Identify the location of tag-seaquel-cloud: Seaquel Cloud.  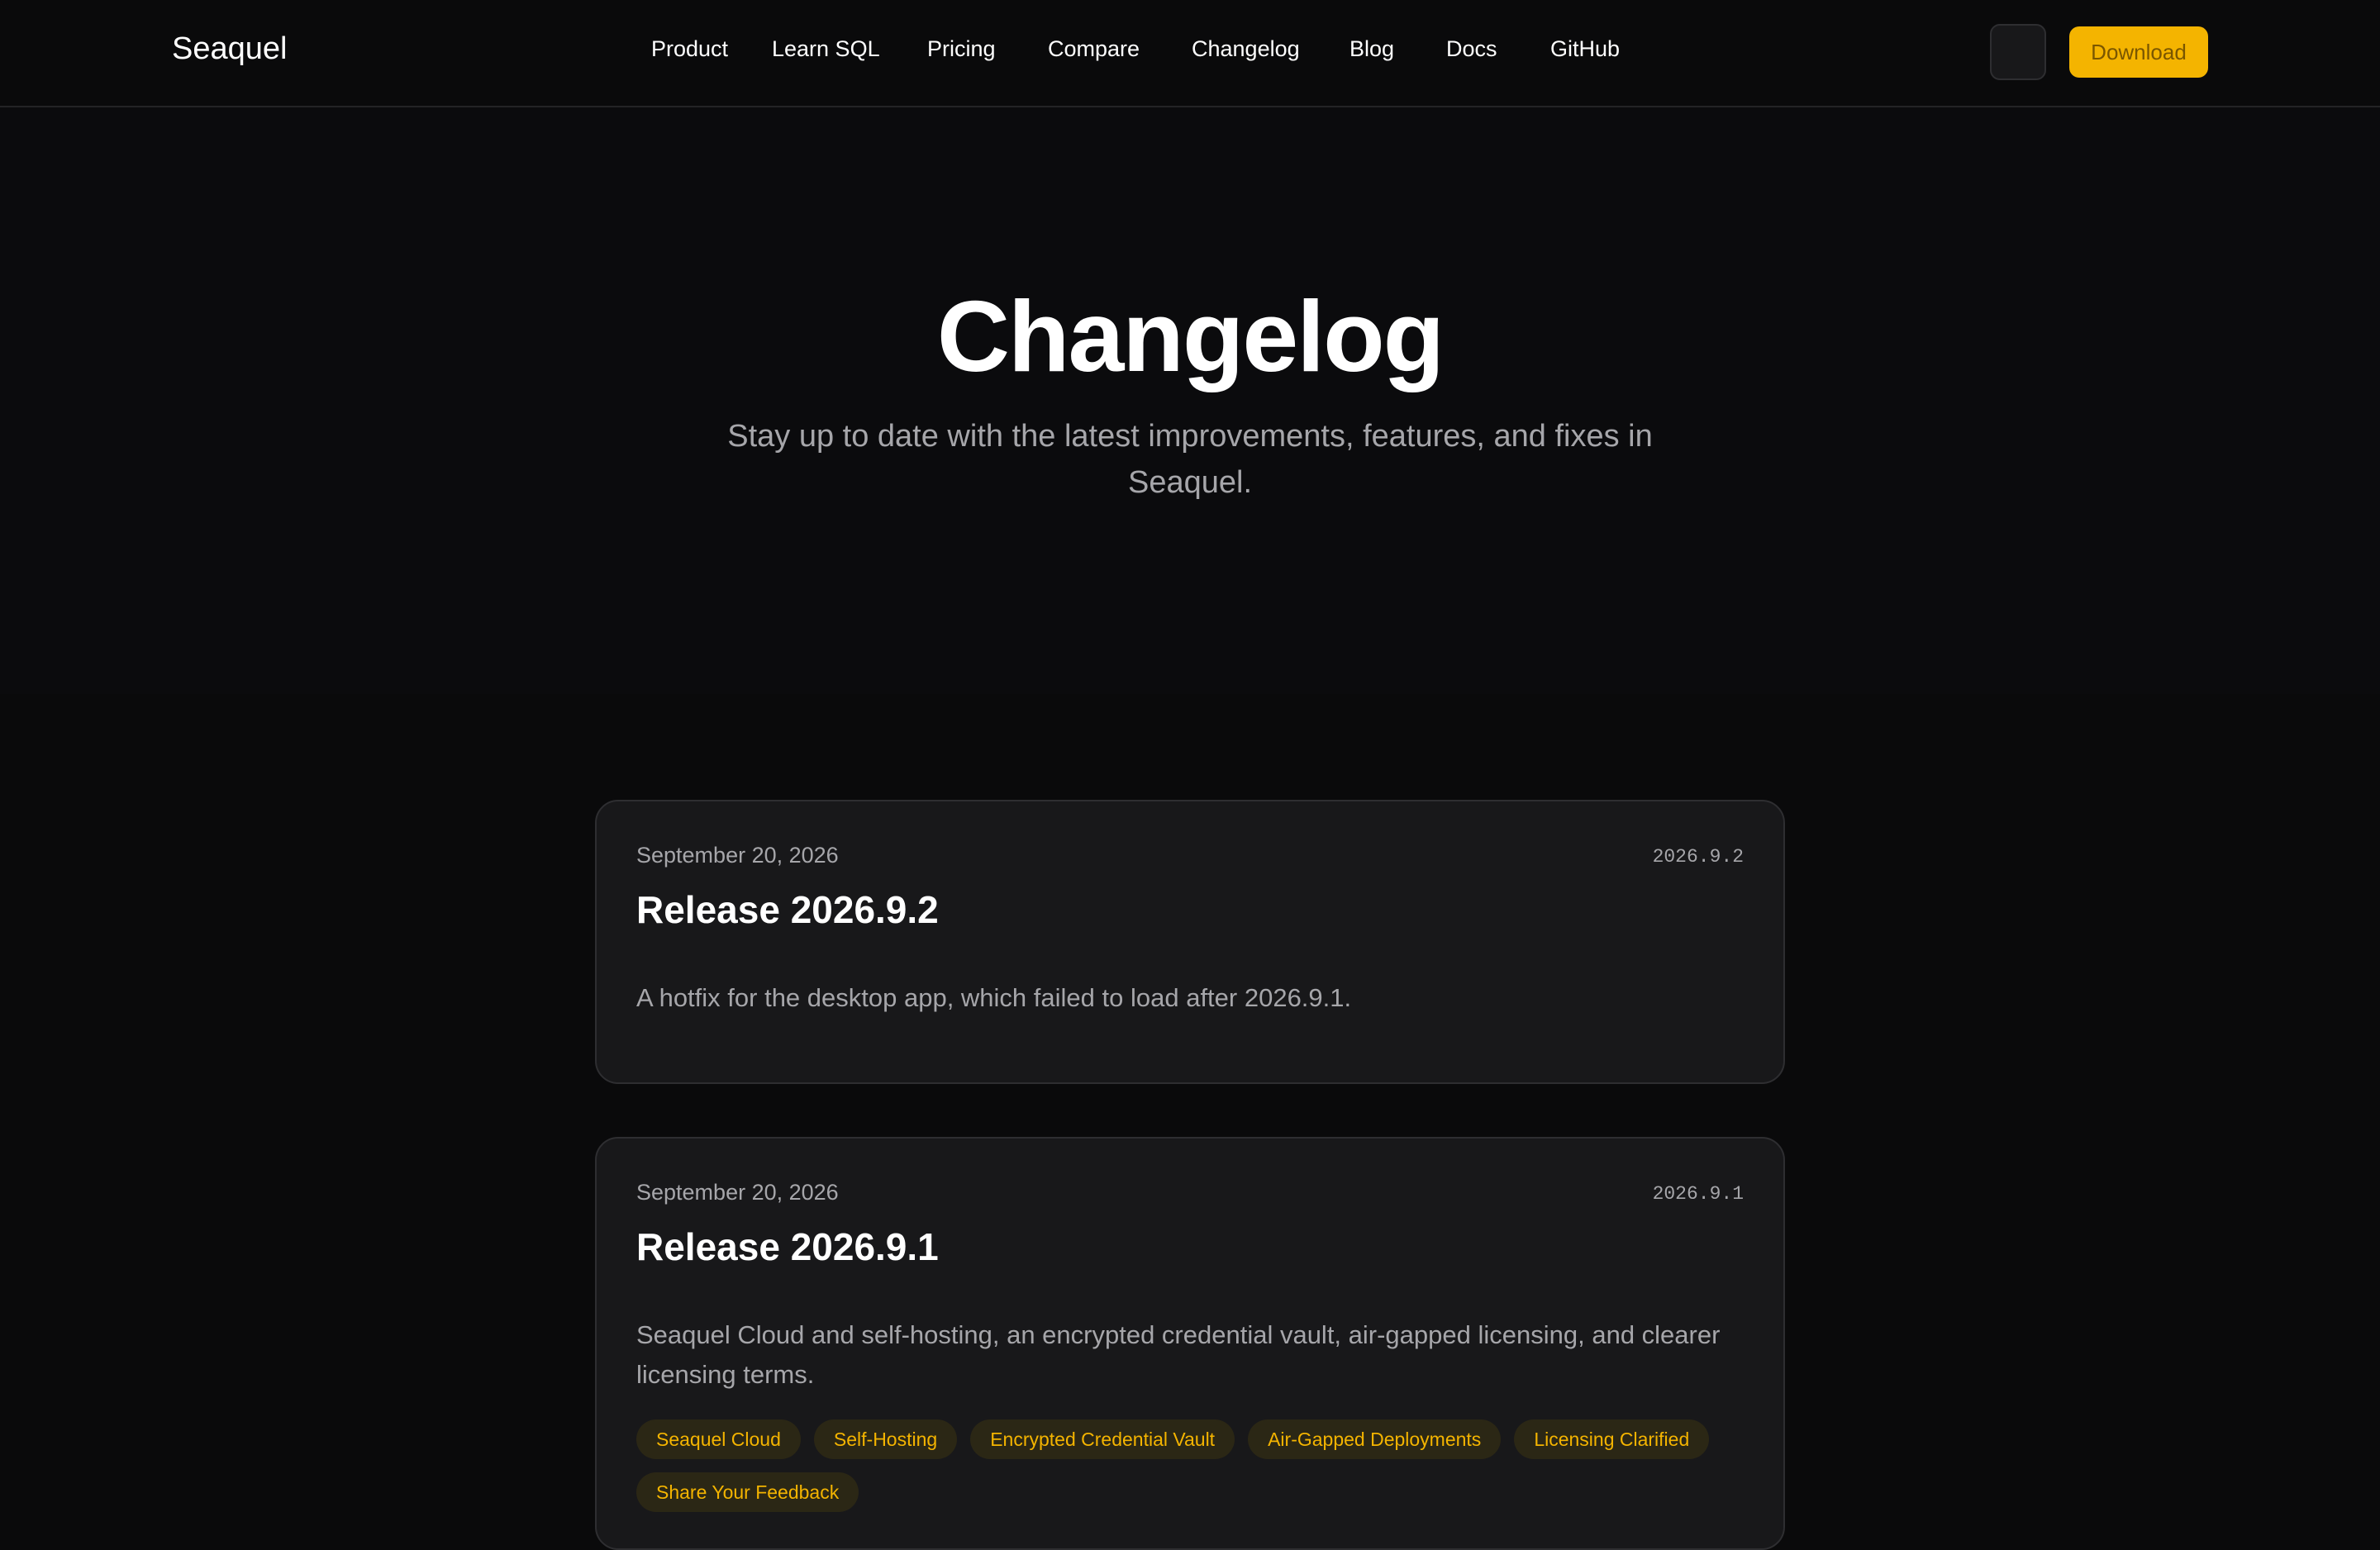
(718, 1439).